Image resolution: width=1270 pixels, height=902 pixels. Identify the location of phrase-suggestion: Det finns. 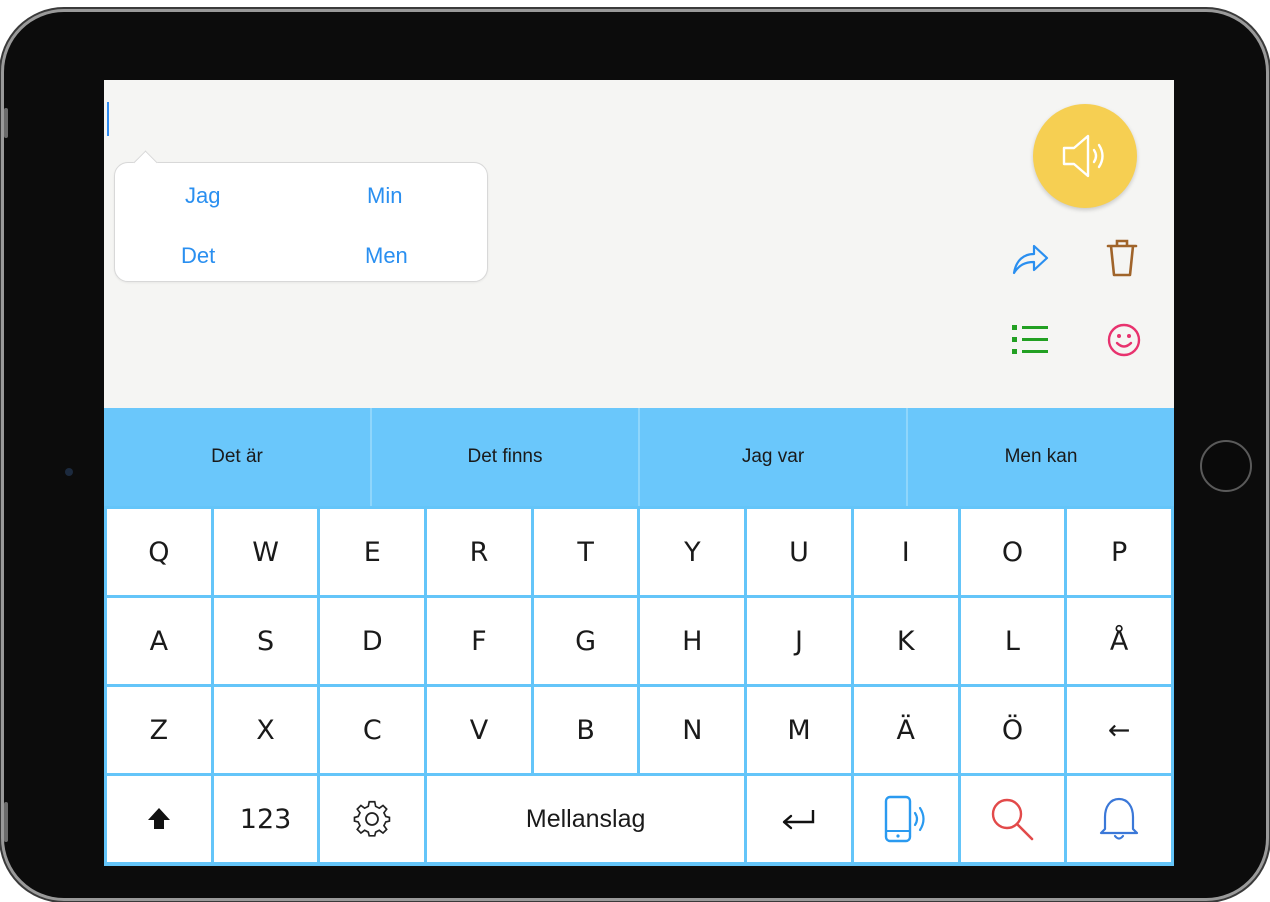
(506, 457).